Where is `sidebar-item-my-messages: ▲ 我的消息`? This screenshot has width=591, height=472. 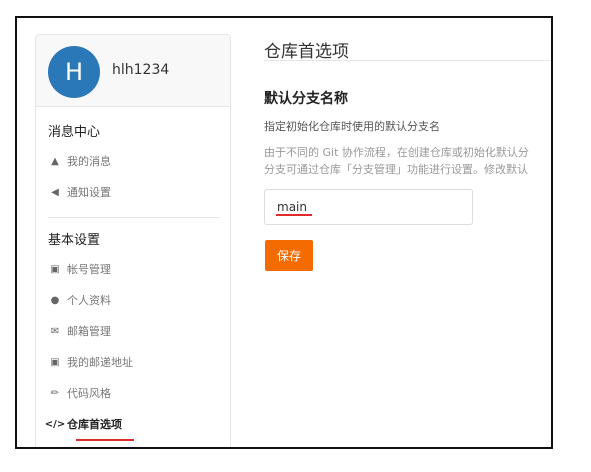
sidebar-item-my-messages: ▲ 我的消息 is located at coordinates (133, 161).